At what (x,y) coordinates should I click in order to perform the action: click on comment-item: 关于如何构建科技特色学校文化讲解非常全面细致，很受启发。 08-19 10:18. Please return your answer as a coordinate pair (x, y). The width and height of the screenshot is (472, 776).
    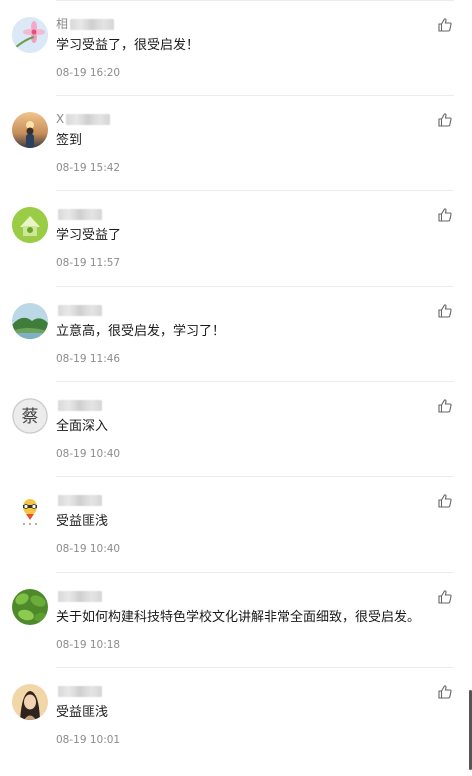
    Looking at the image, I should click on (236, 619).